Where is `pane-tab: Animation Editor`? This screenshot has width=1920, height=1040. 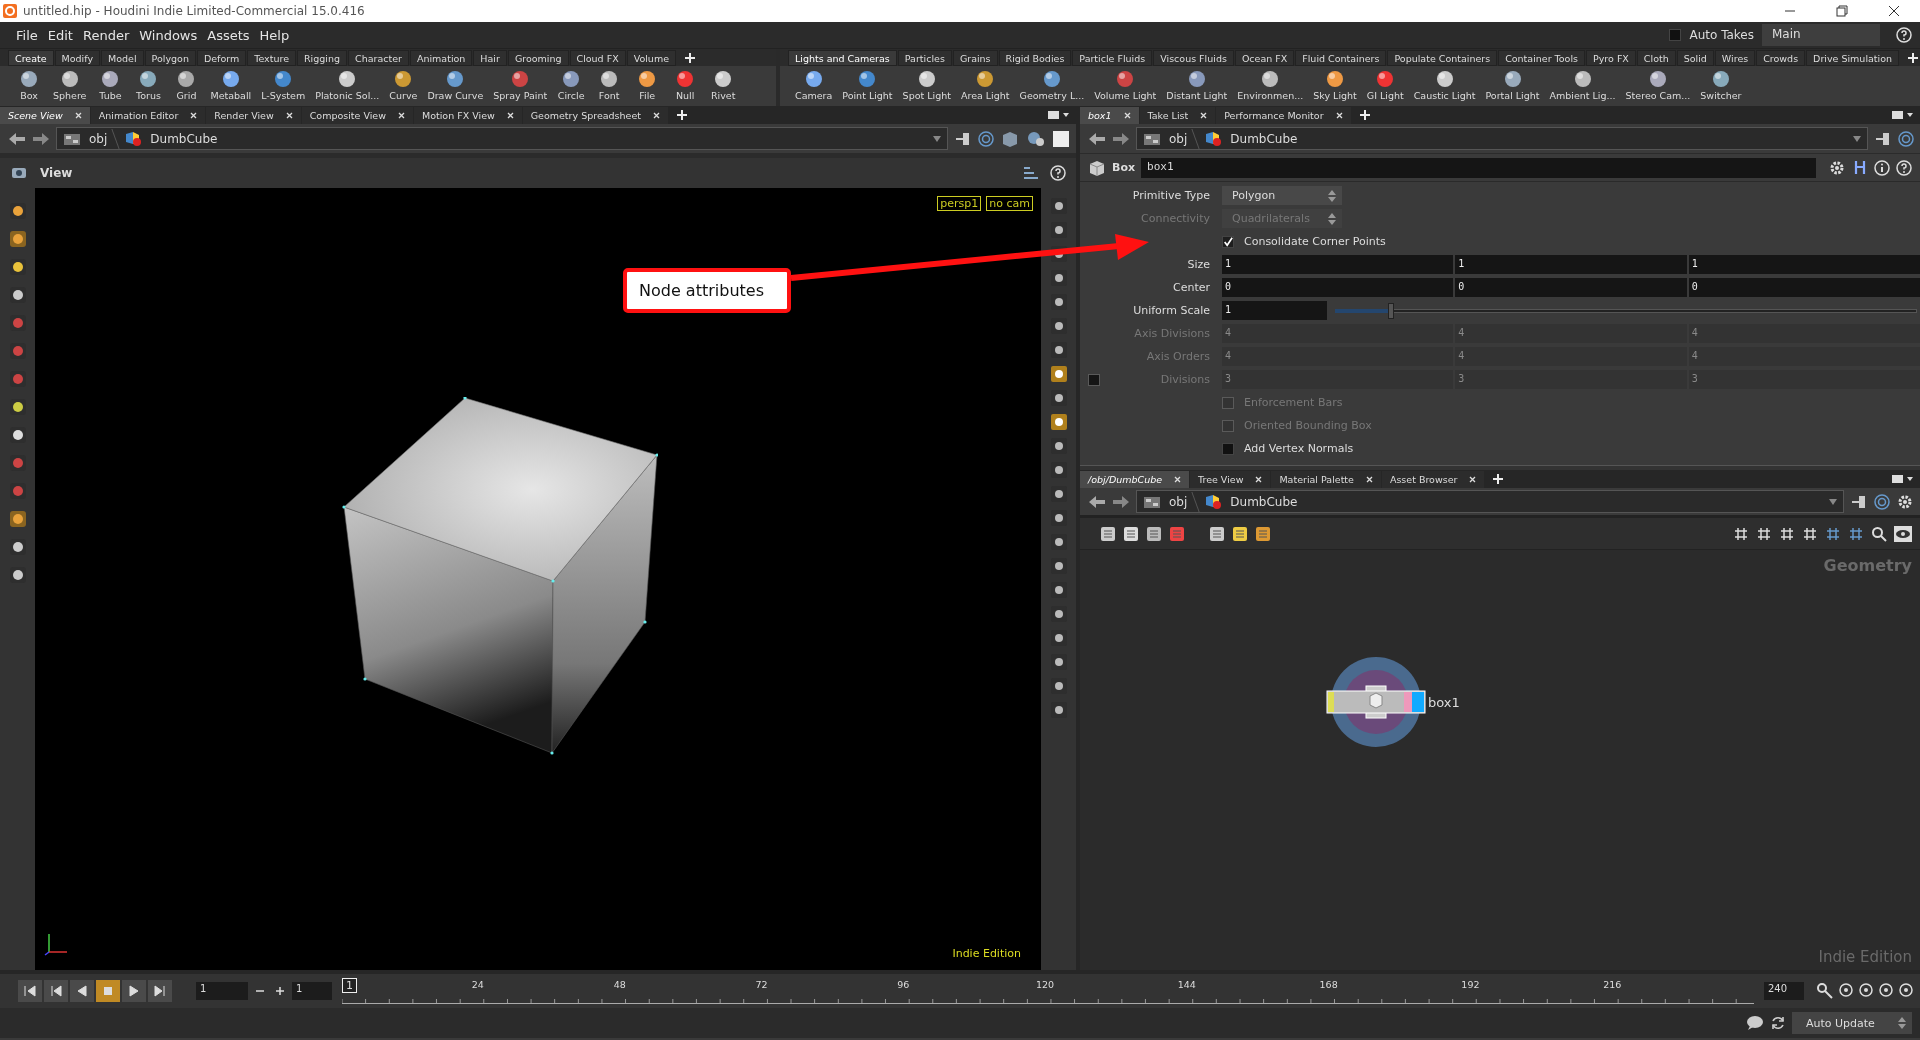 pane-tab: Animation Editor is located at coordinates (148, 115).